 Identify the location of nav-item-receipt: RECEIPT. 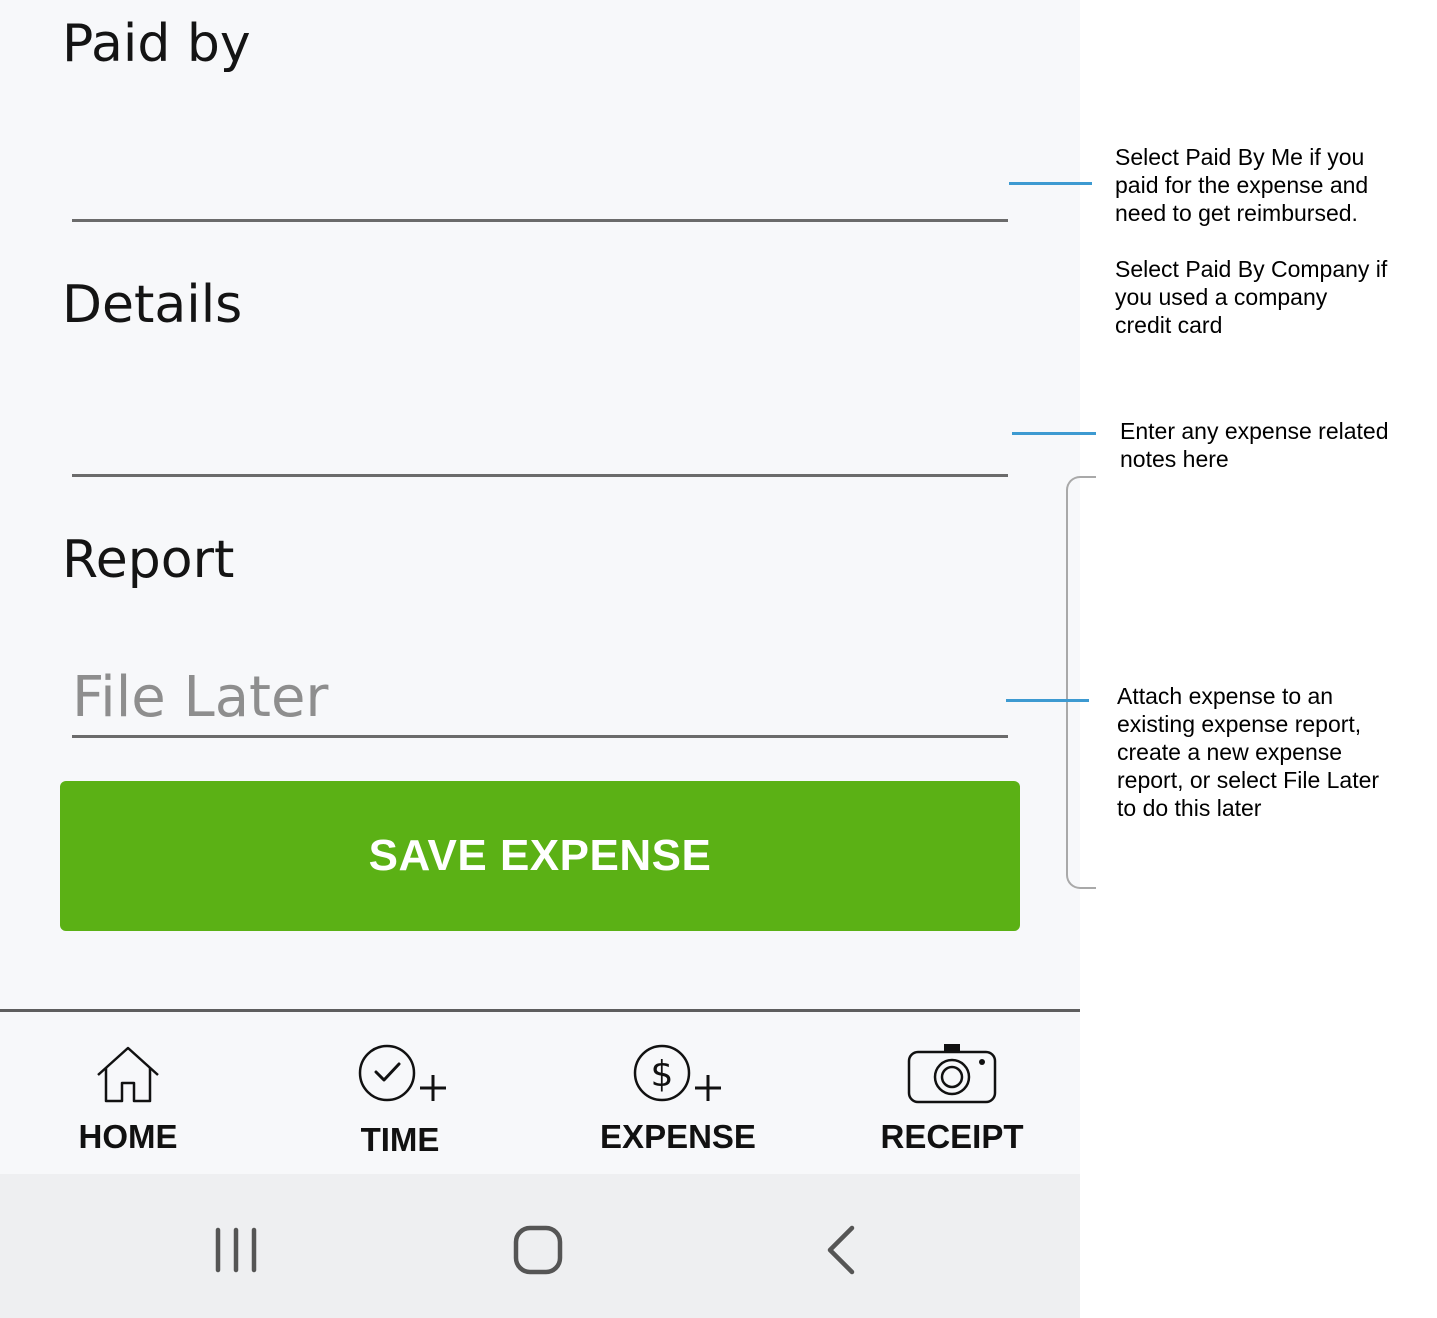
(952, 1092).